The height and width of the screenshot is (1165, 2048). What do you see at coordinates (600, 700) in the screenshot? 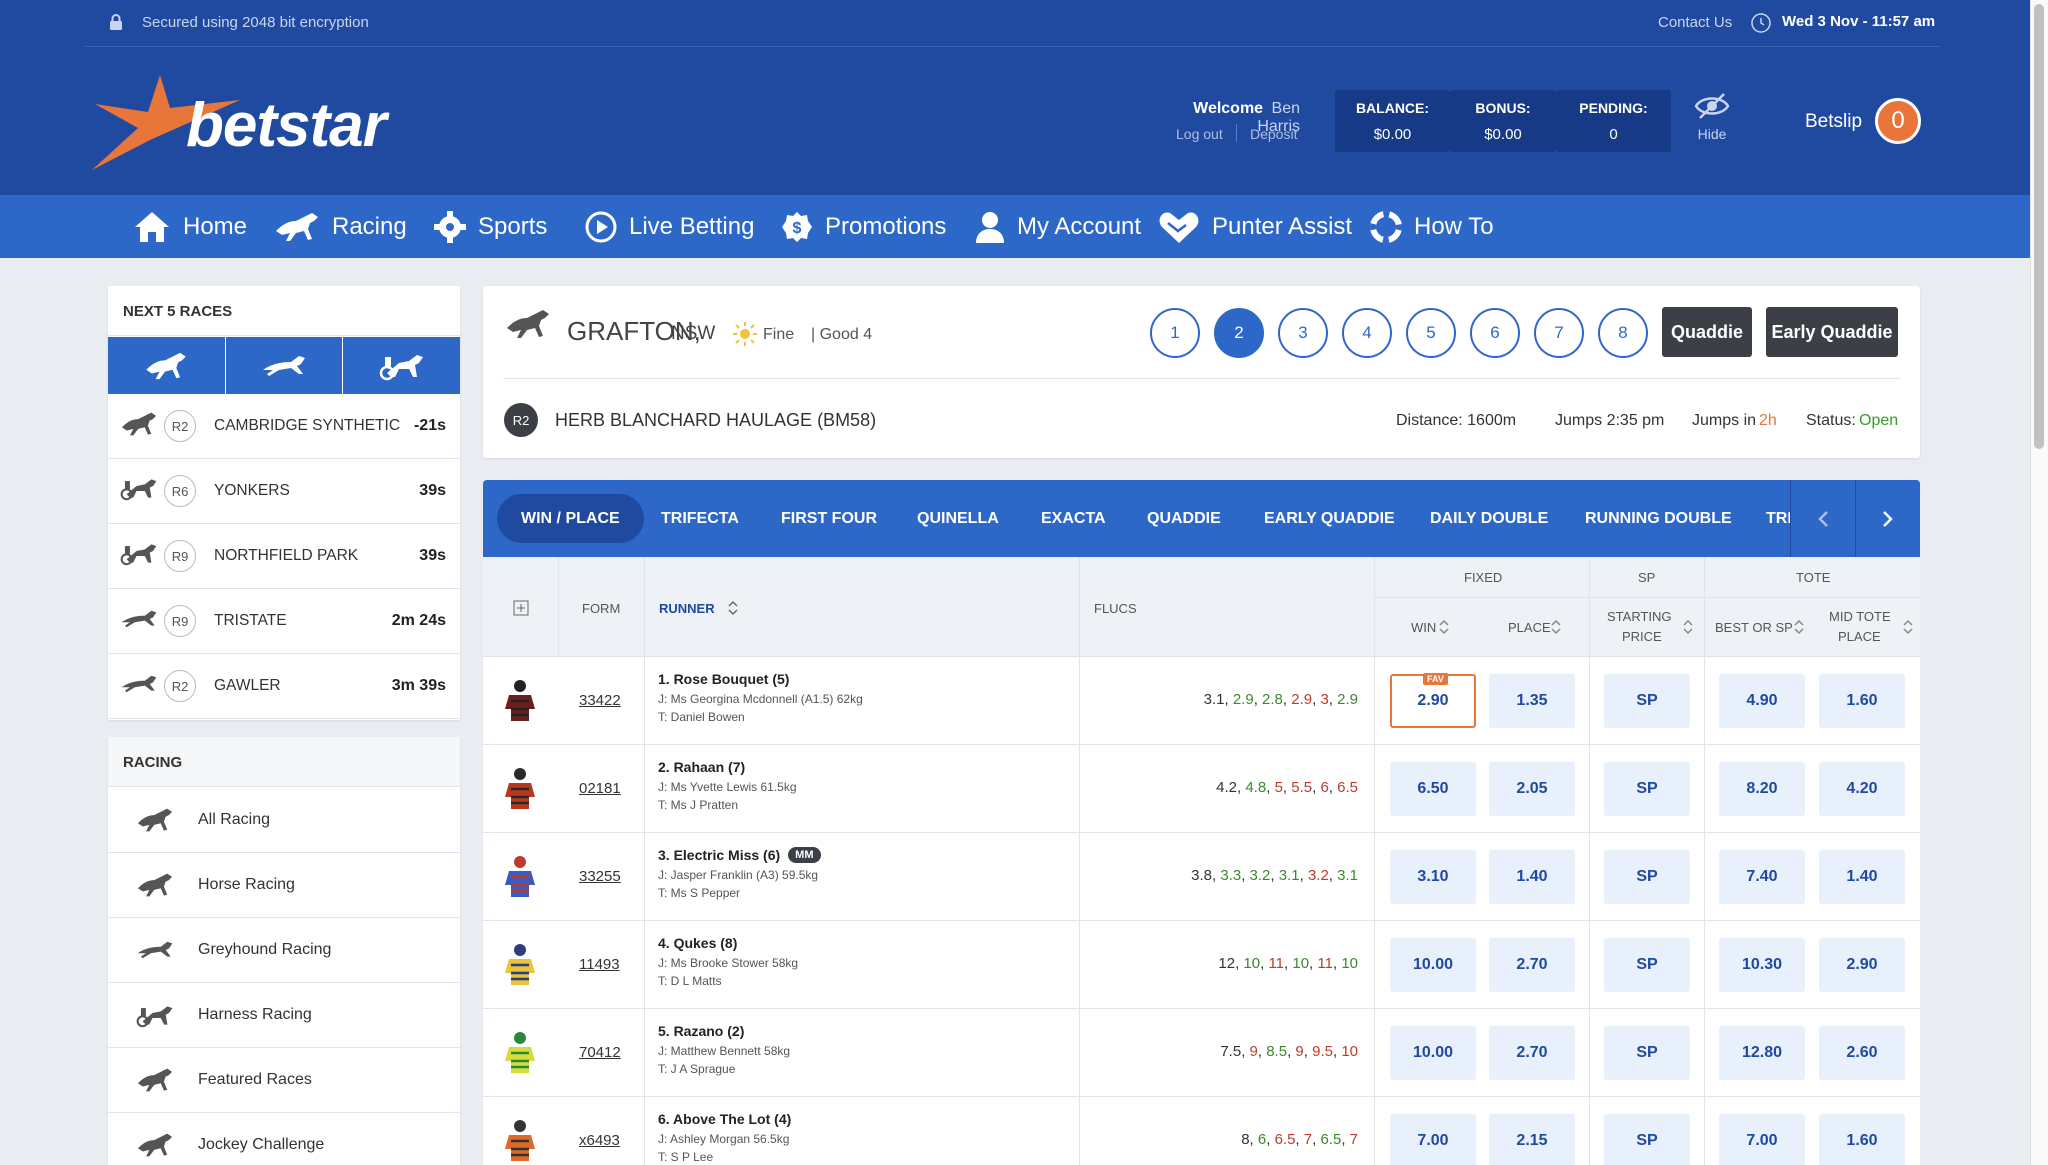
I see `runner-form: 33422` at bounding box center [600, 700].